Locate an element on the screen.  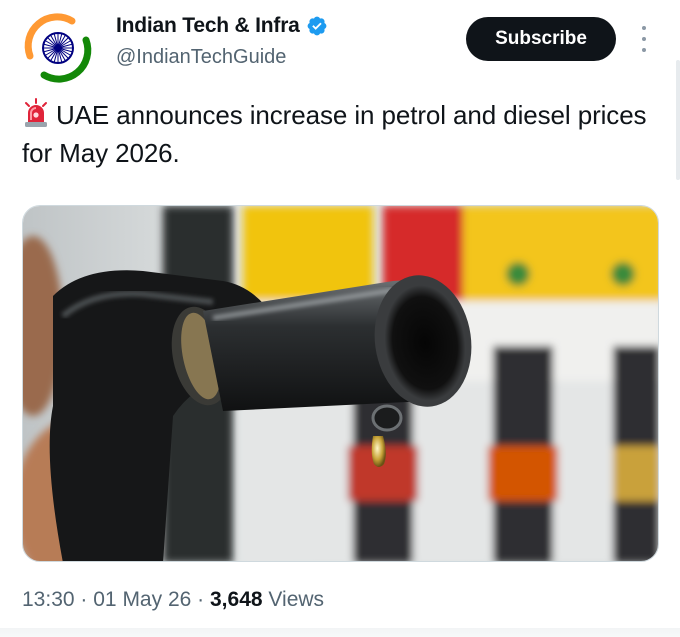
avatar is located at coordinates (58, 48).